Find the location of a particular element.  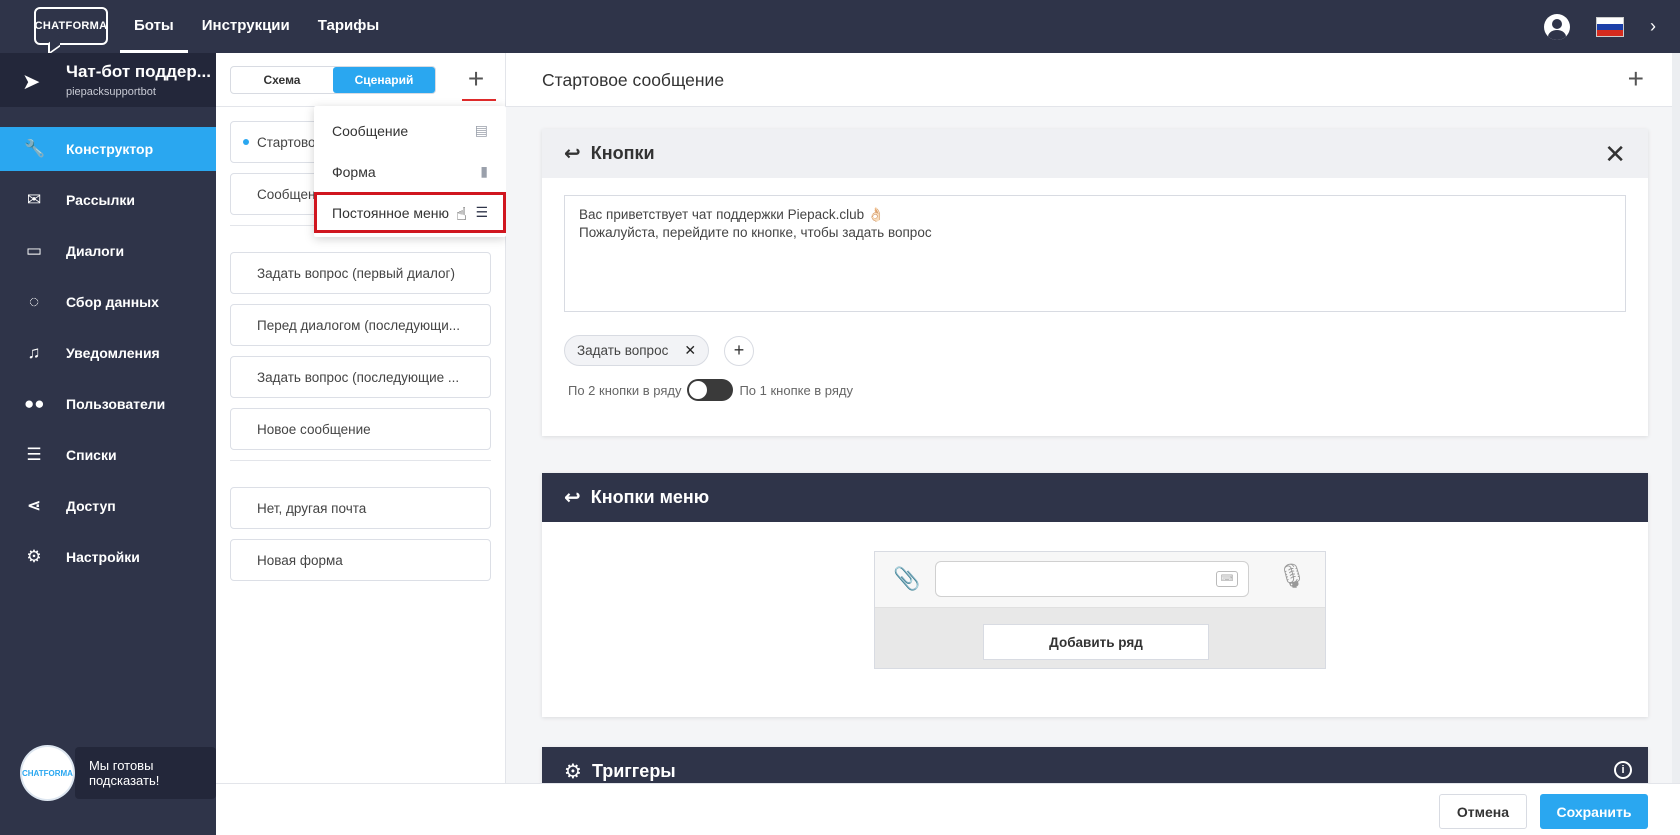

user-account-icon is located at coordinates (1557, 26).